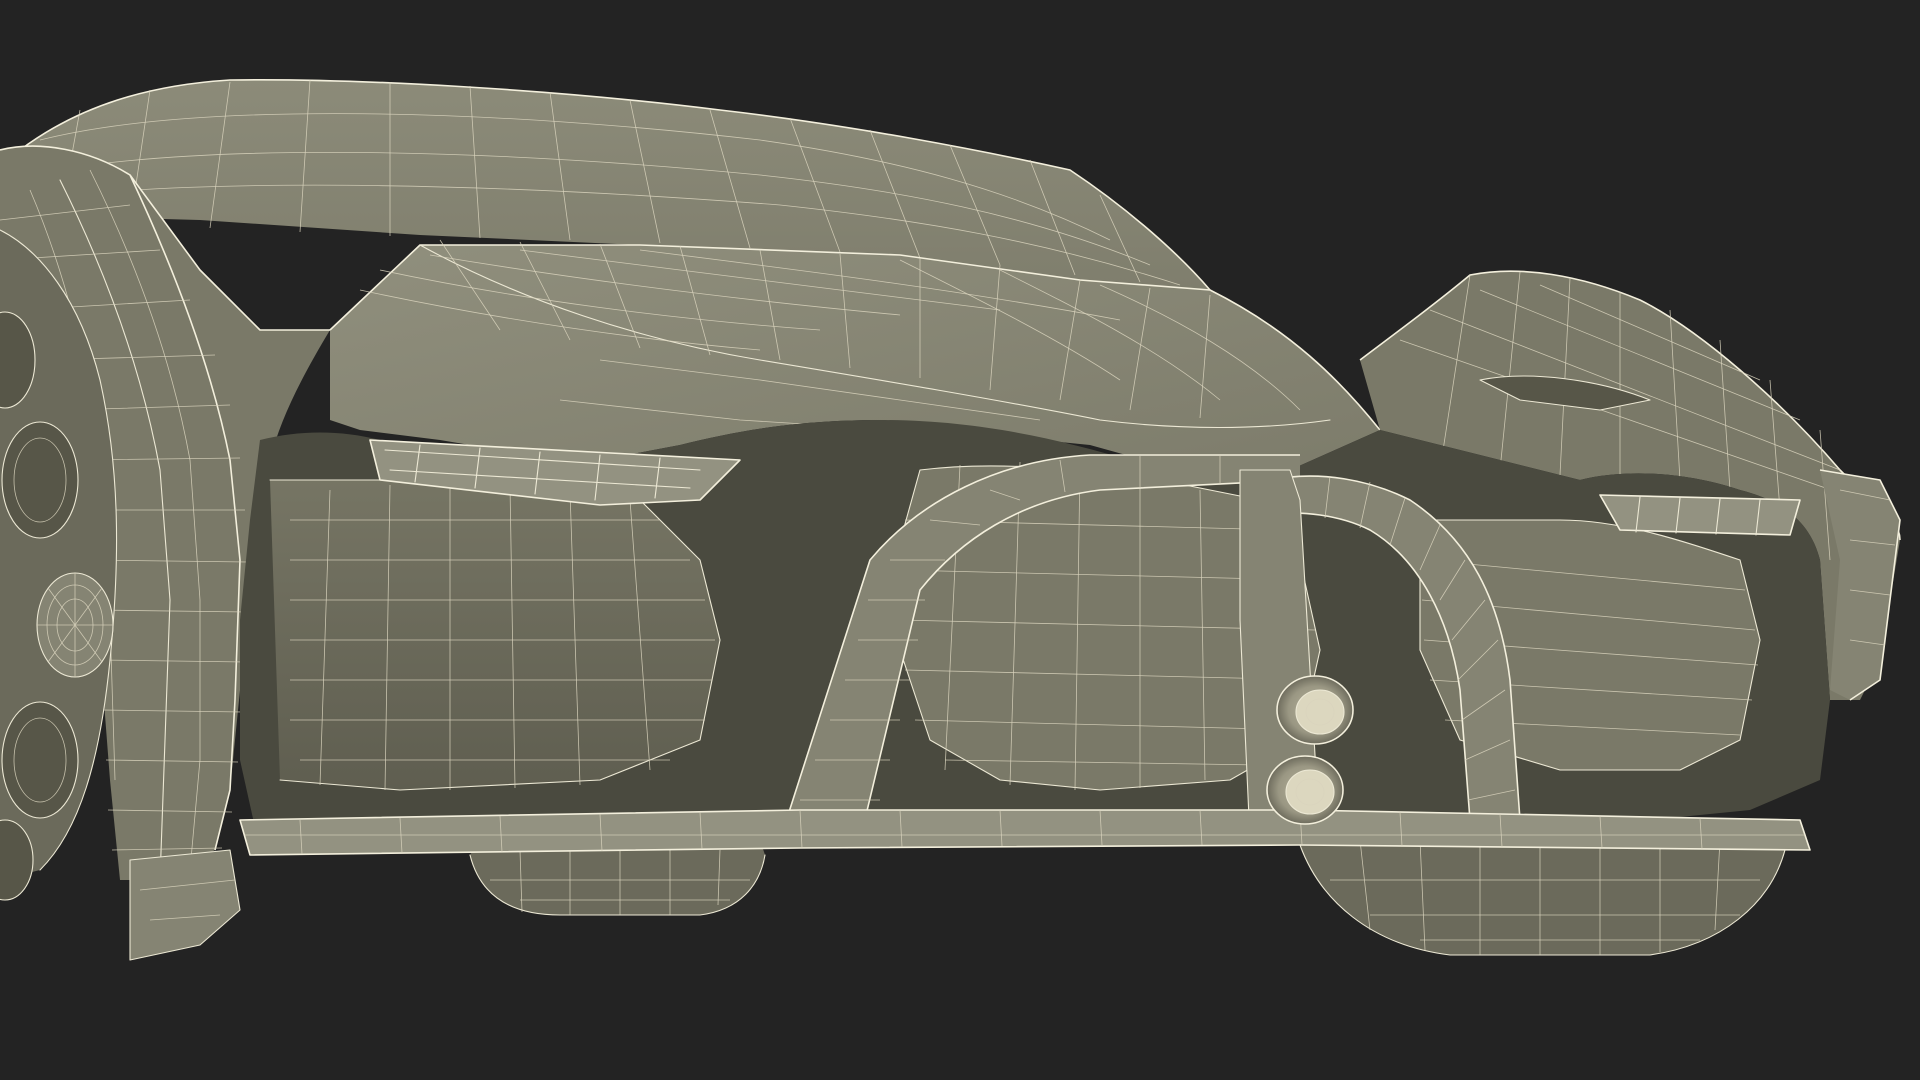  I want to click on front-pipe-lower, so click(1305, 790).